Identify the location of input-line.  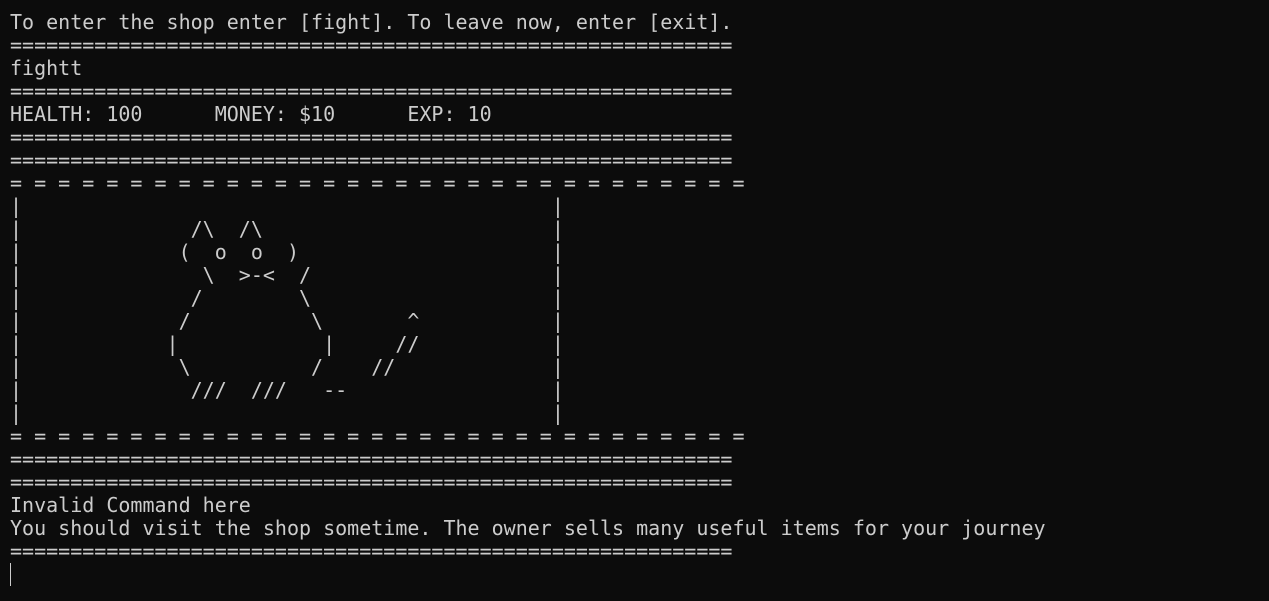
(639, 574).